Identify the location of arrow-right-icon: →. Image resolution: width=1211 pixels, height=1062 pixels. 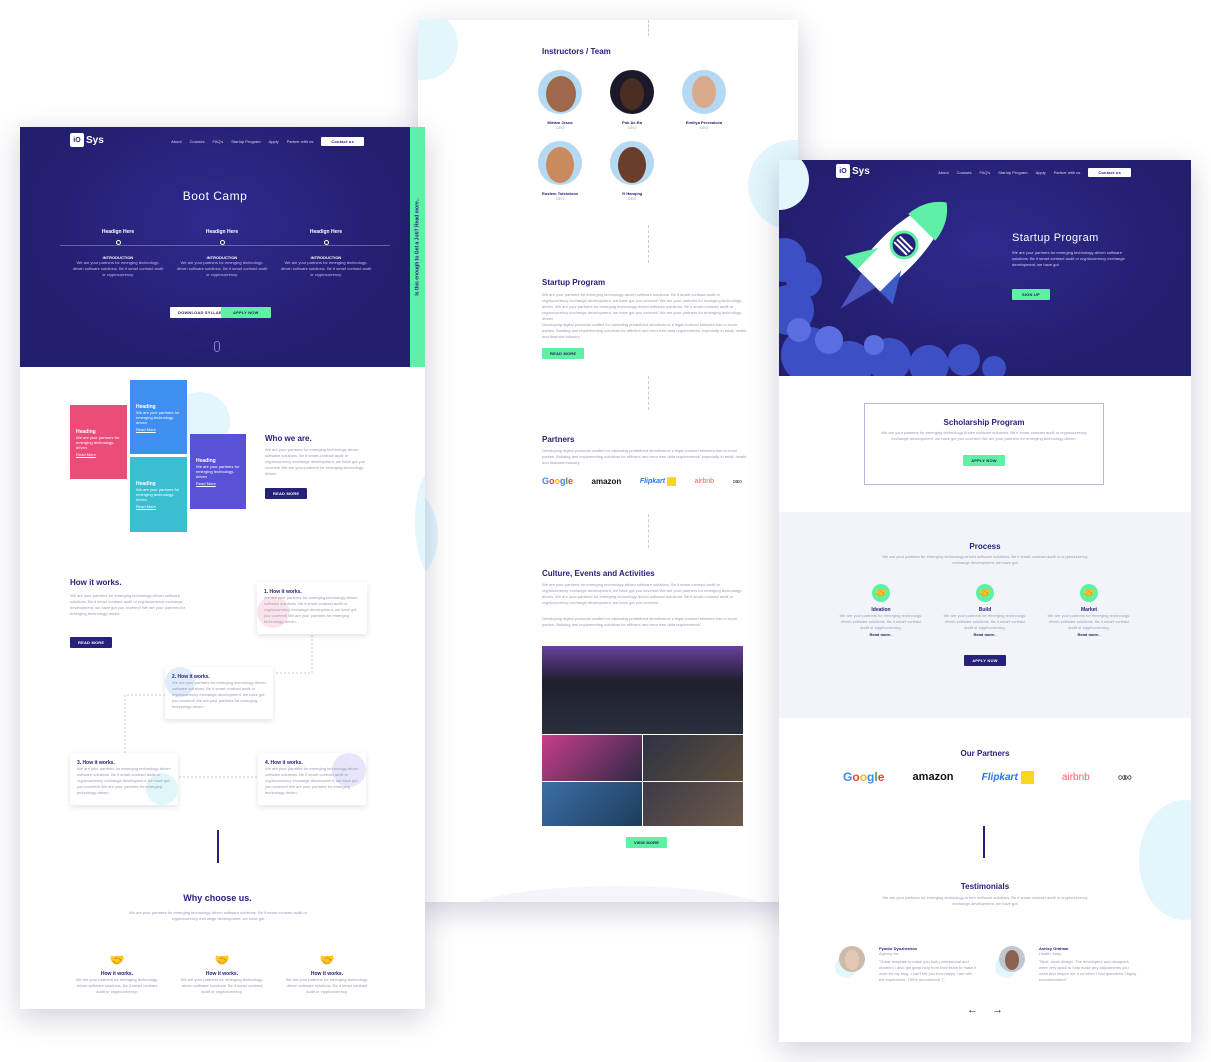
(997, 1010).